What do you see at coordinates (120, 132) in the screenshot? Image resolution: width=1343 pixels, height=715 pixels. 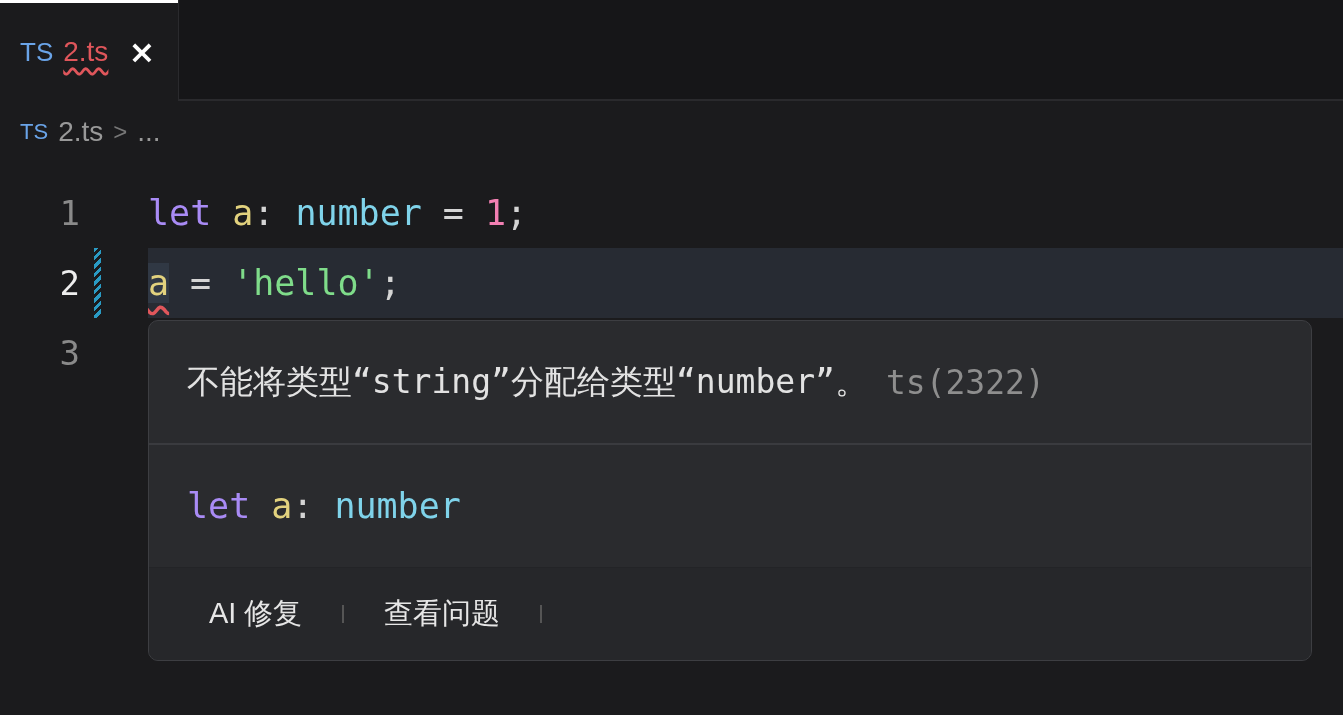 I see `chevron-icon: >` at bounding box center [120, 132].